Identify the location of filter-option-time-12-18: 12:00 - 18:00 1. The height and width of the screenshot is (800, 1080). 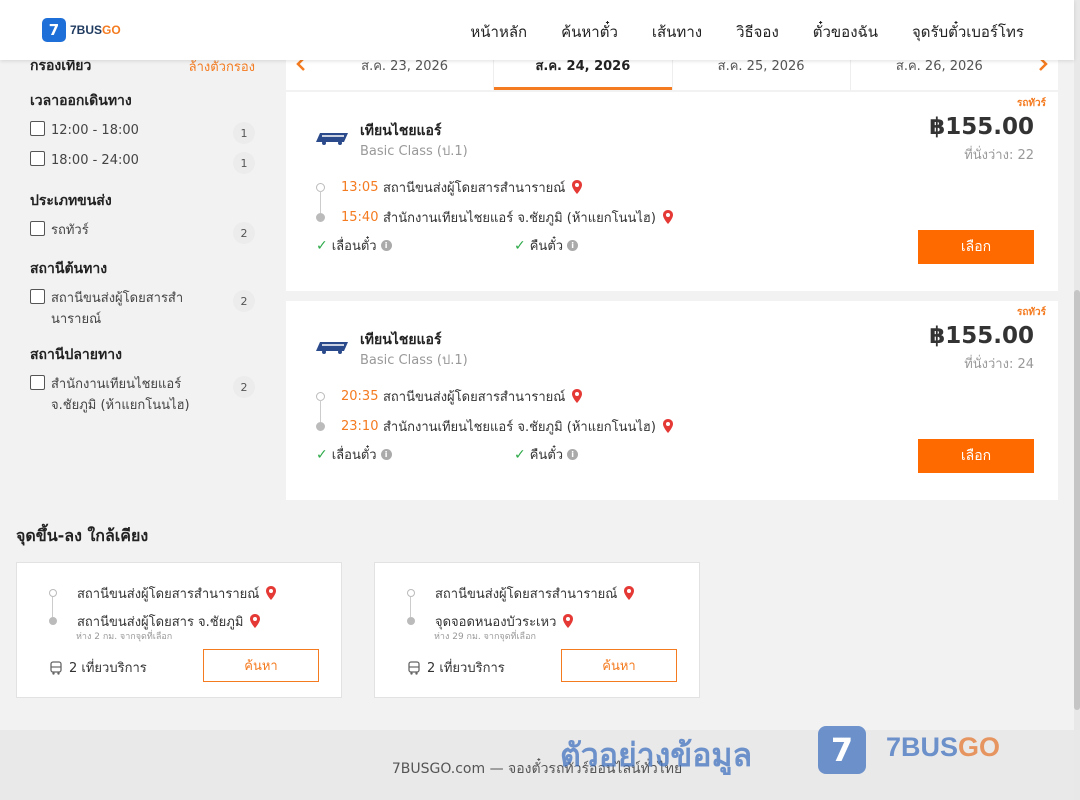
(142, 132).